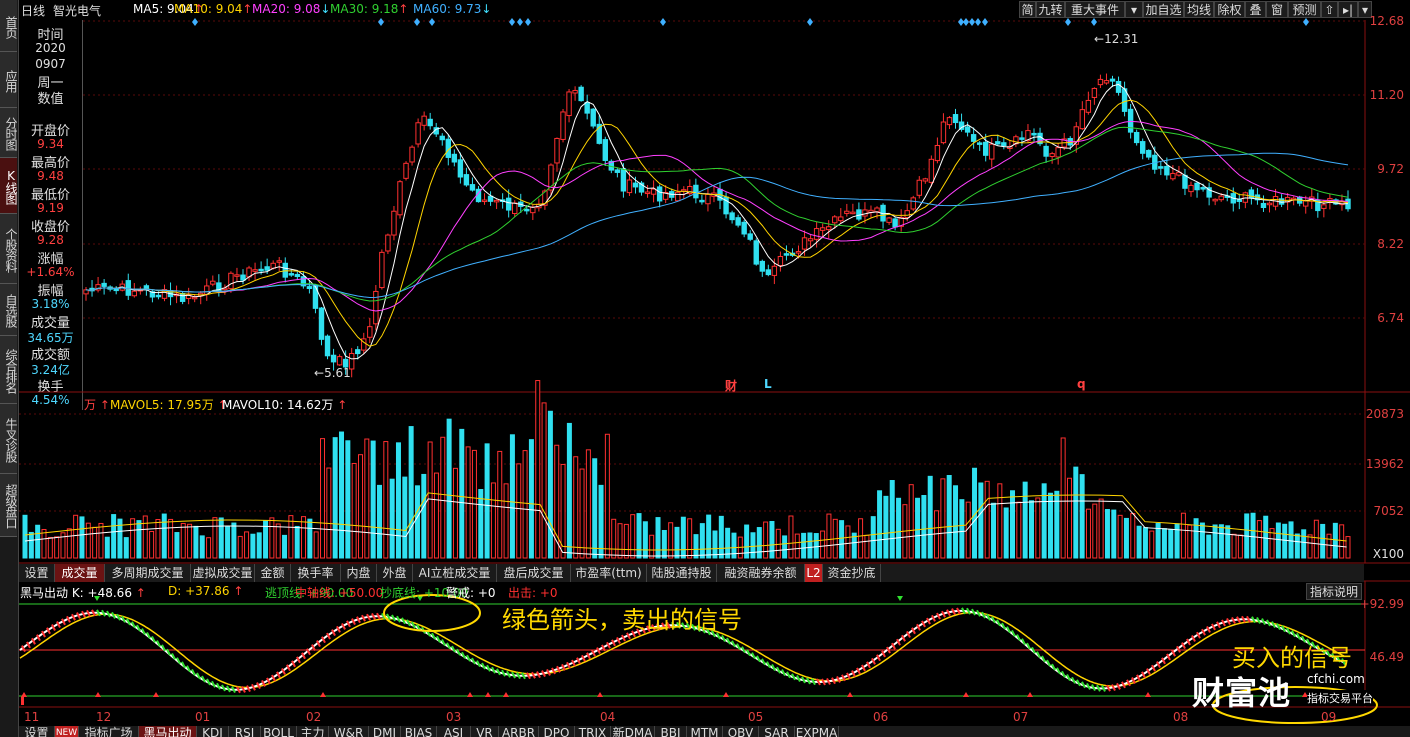  I want to click on volume-tab: 虚拟成交量, so click(223, 573).